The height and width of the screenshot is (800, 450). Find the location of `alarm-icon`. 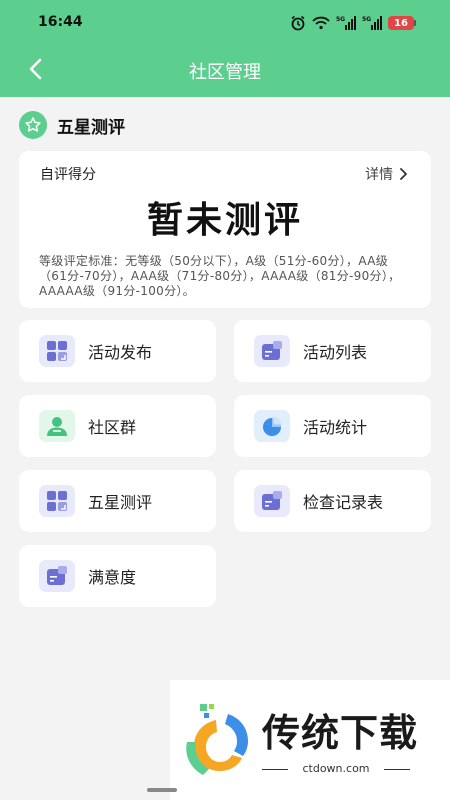

alarm-icon is located at coordinates (298, 23).